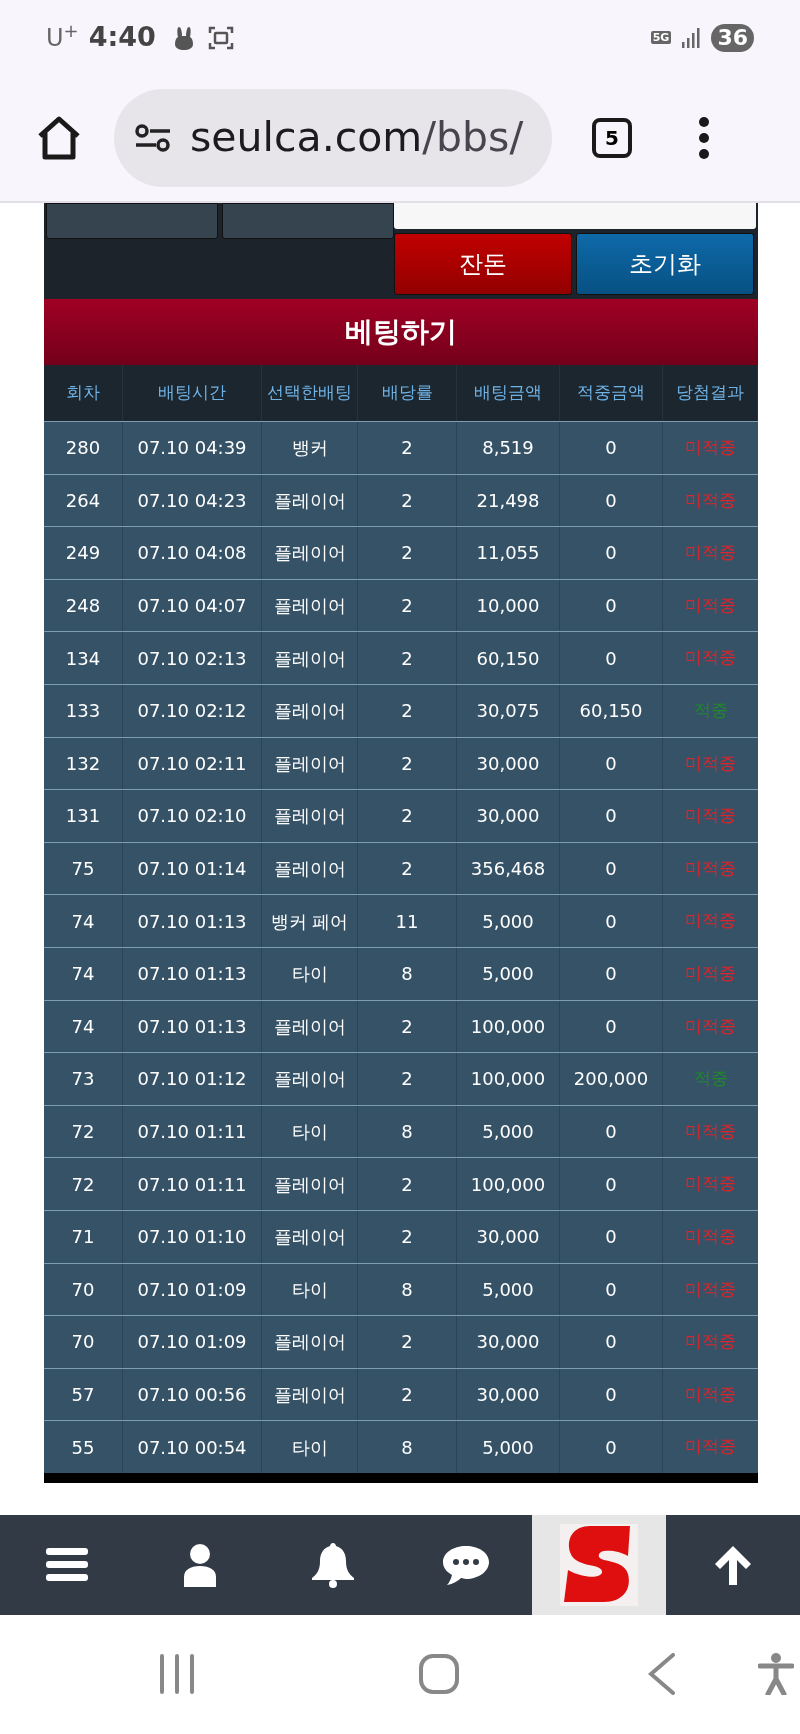  What do you see at coordinates (612, 138) in the screenshot?
I see `tab-count-button: 5` at bounding box center [612, 138].